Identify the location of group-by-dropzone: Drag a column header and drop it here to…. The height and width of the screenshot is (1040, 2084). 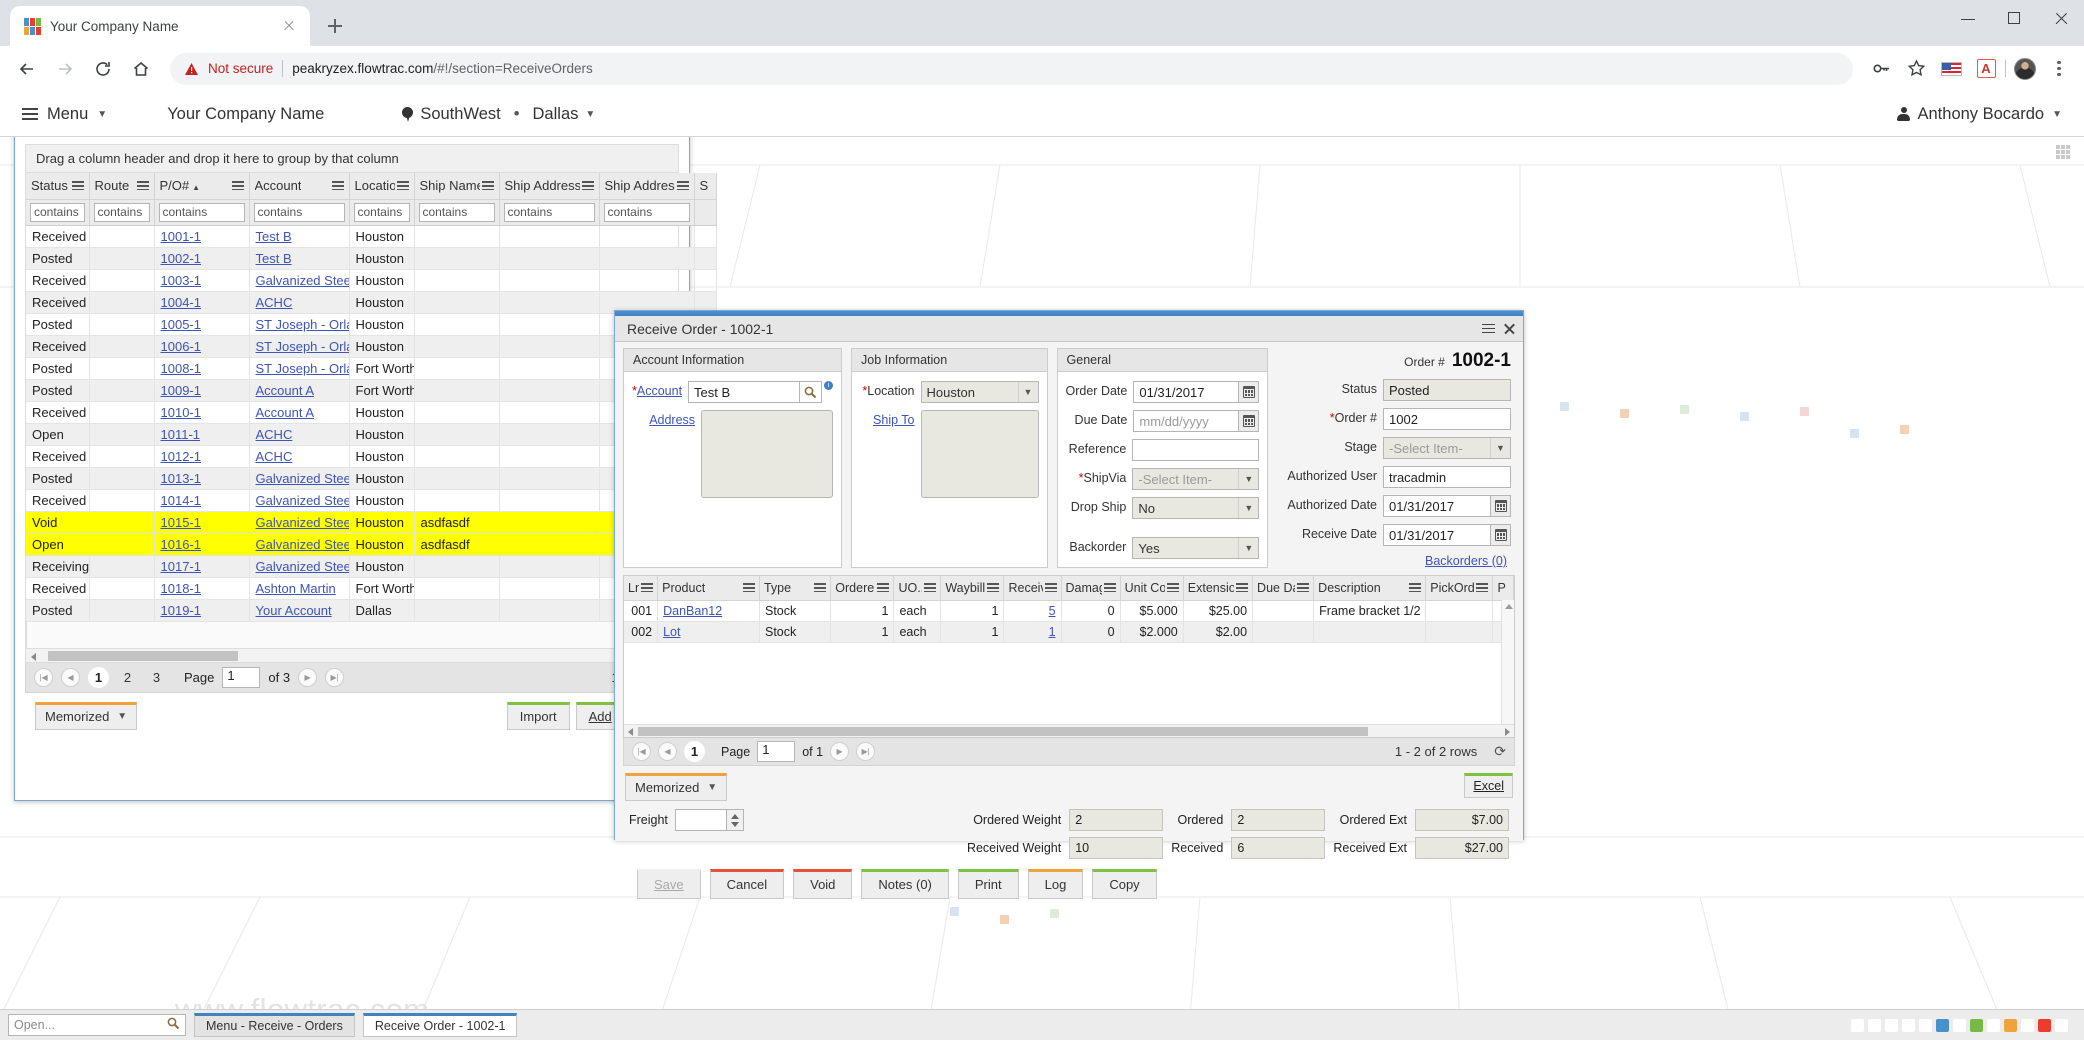
(352, 158).